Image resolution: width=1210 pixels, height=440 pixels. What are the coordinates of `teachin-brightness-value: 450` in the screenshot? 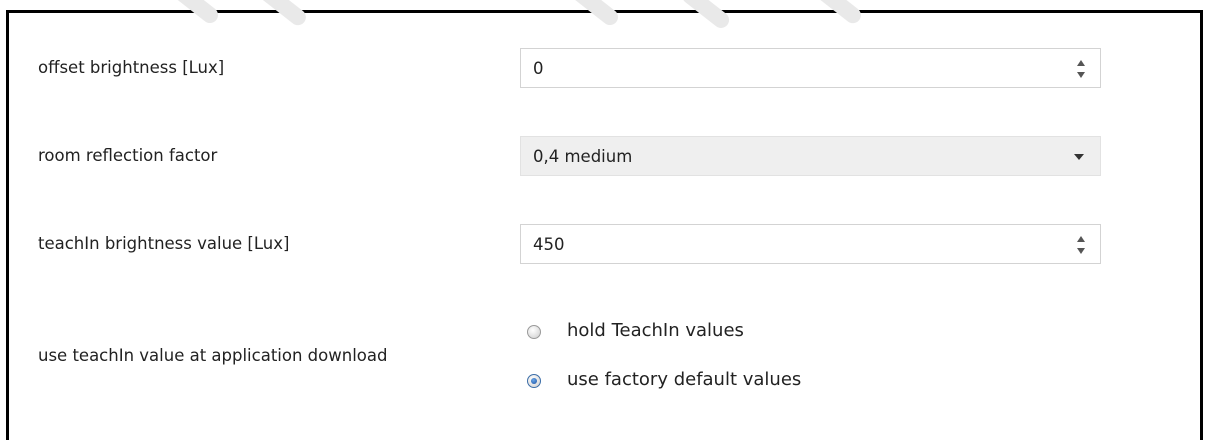 It's located at (549, 245).